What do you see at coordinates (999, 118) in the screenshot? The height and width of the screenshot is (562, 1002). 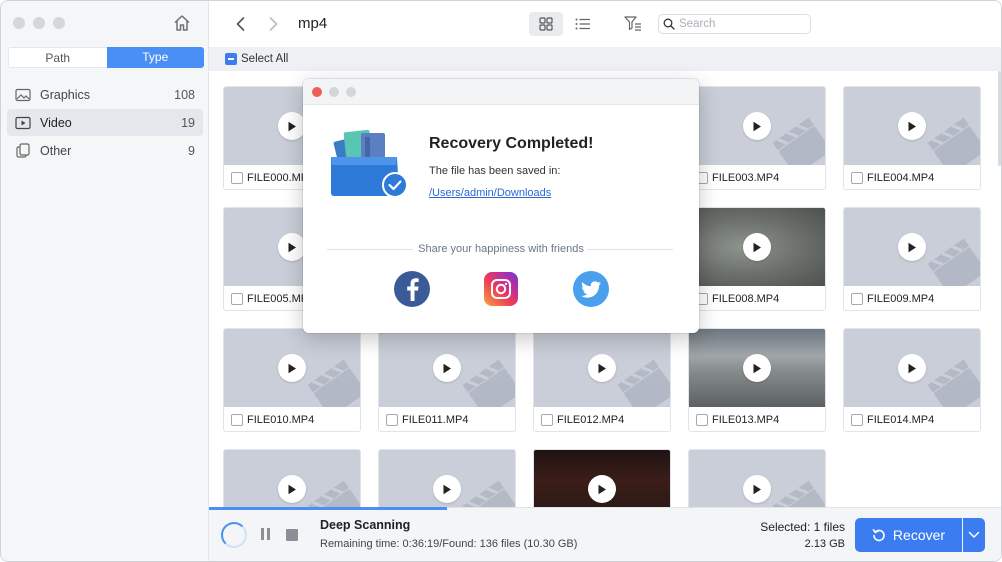 I see `scrollbar` at bounding box center [999, 118].